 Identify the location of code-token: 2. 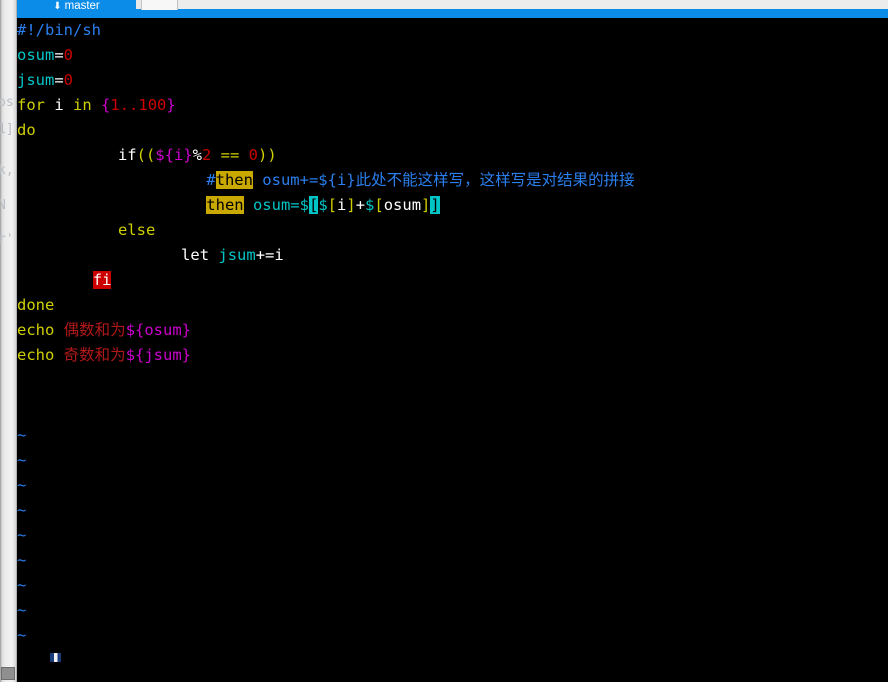
(206, 155).